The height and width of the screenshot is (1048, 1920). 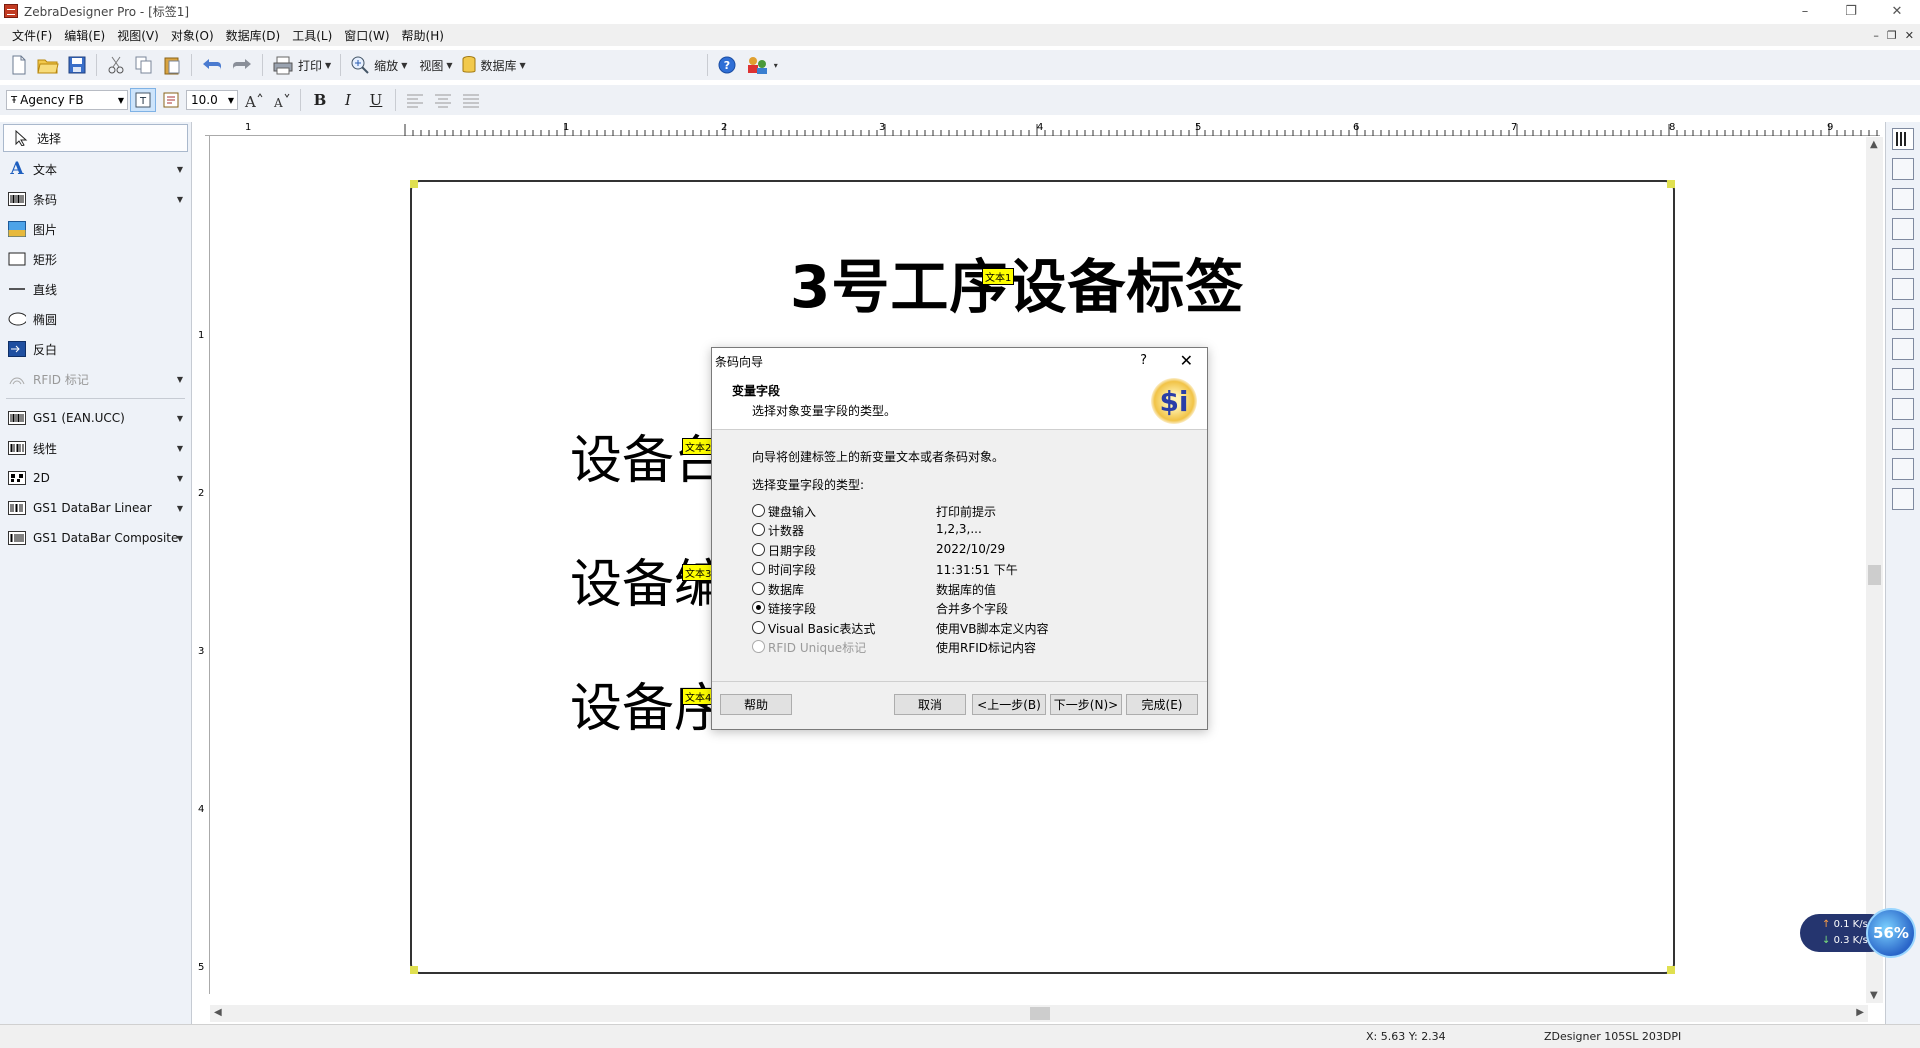 What do you see at coordinates (95, 229) in the screenshot?
I see `tool-picture: 图片` at bounding box center [95, 229].